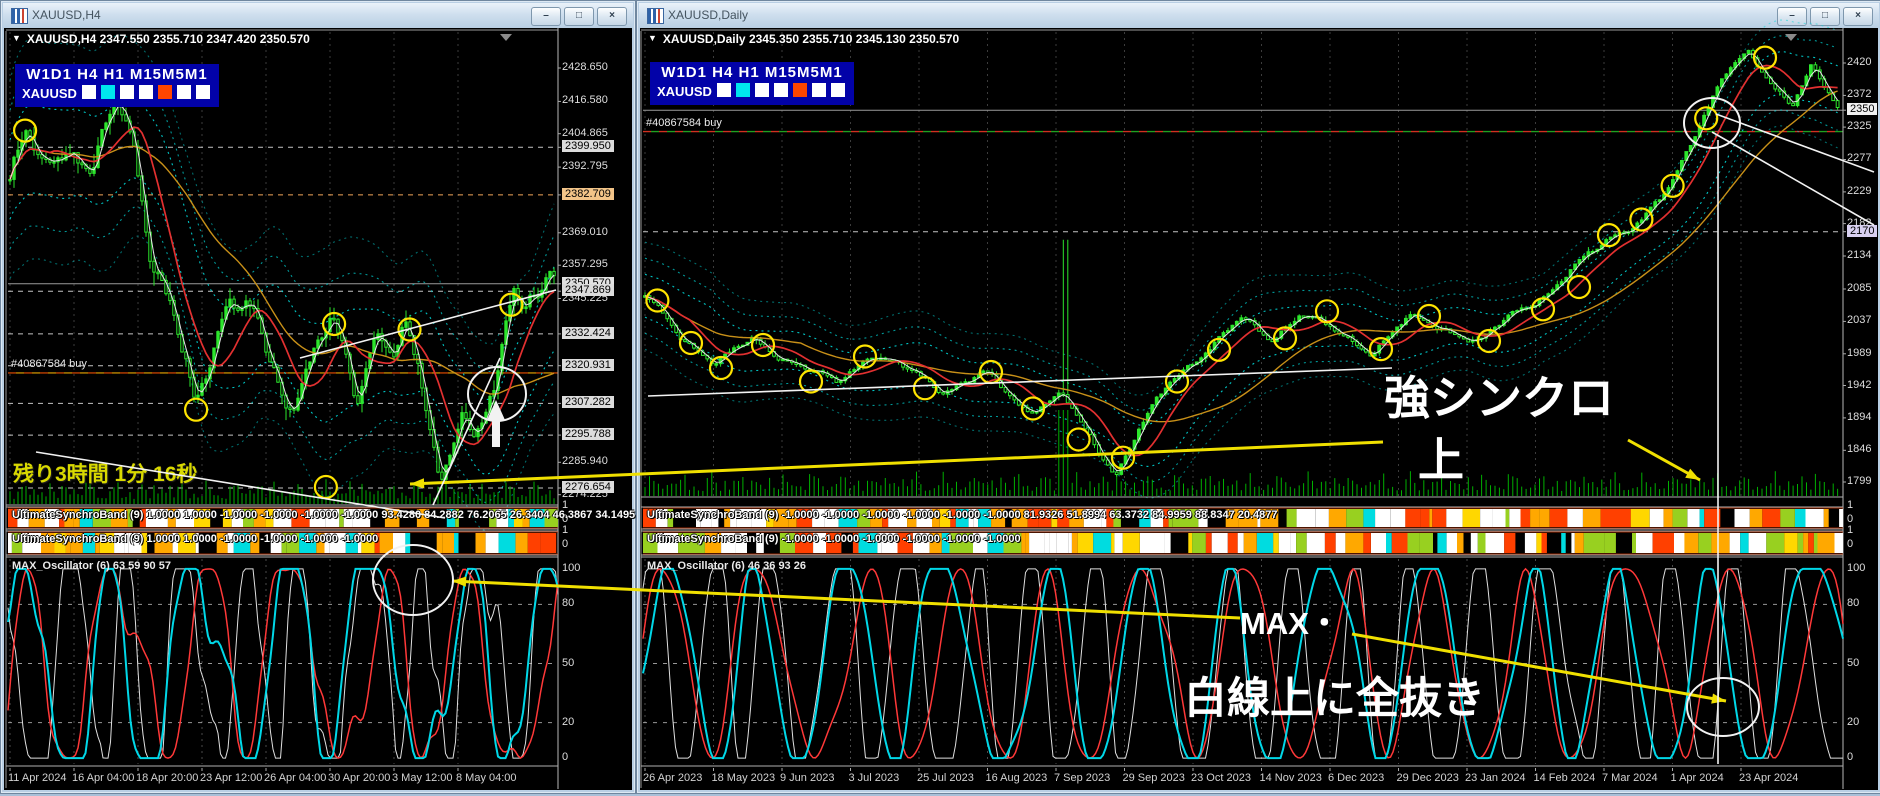 This screenshot has width=1880, height=796. What do you see at coordinates (1334, 699) in the screenshot?
I see `annotation-text: 白線上に全抜き` at bounding box center [1334, 699].